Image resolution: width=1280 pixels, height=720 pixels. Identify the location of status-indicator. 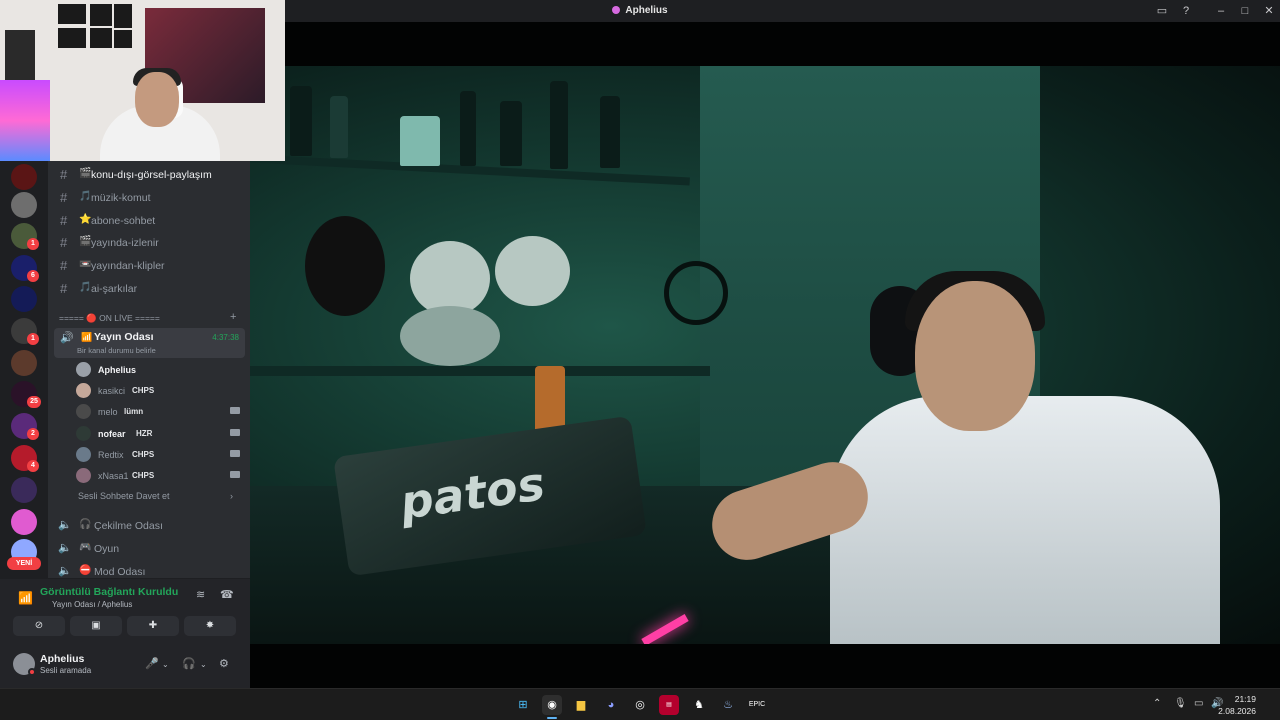
(32, 672).